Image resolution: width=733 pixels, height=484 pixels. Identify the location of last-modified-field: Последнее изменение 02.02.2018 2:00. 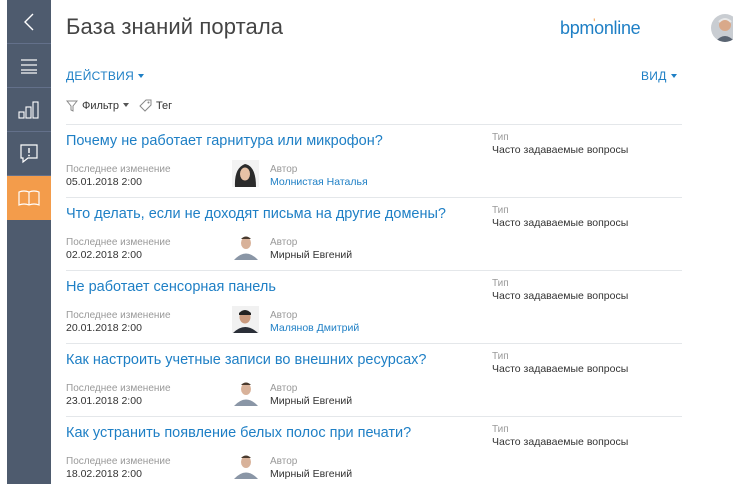
(118, 249).